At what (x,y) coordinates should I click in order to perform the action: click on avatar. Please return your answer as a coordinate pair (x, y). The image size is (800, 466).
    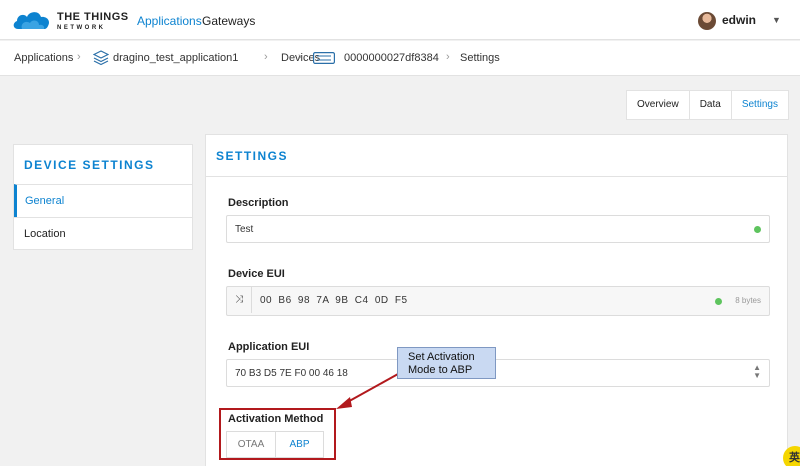
    Looking at the image, I should click on (707, 21).